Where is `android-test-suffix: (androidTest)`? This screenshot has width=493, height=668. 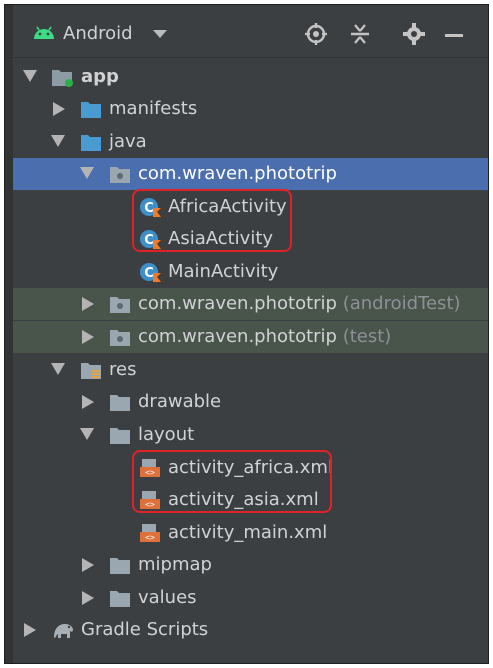 android-test-suffix: (androidTest) is located at coordinates (401, 303).